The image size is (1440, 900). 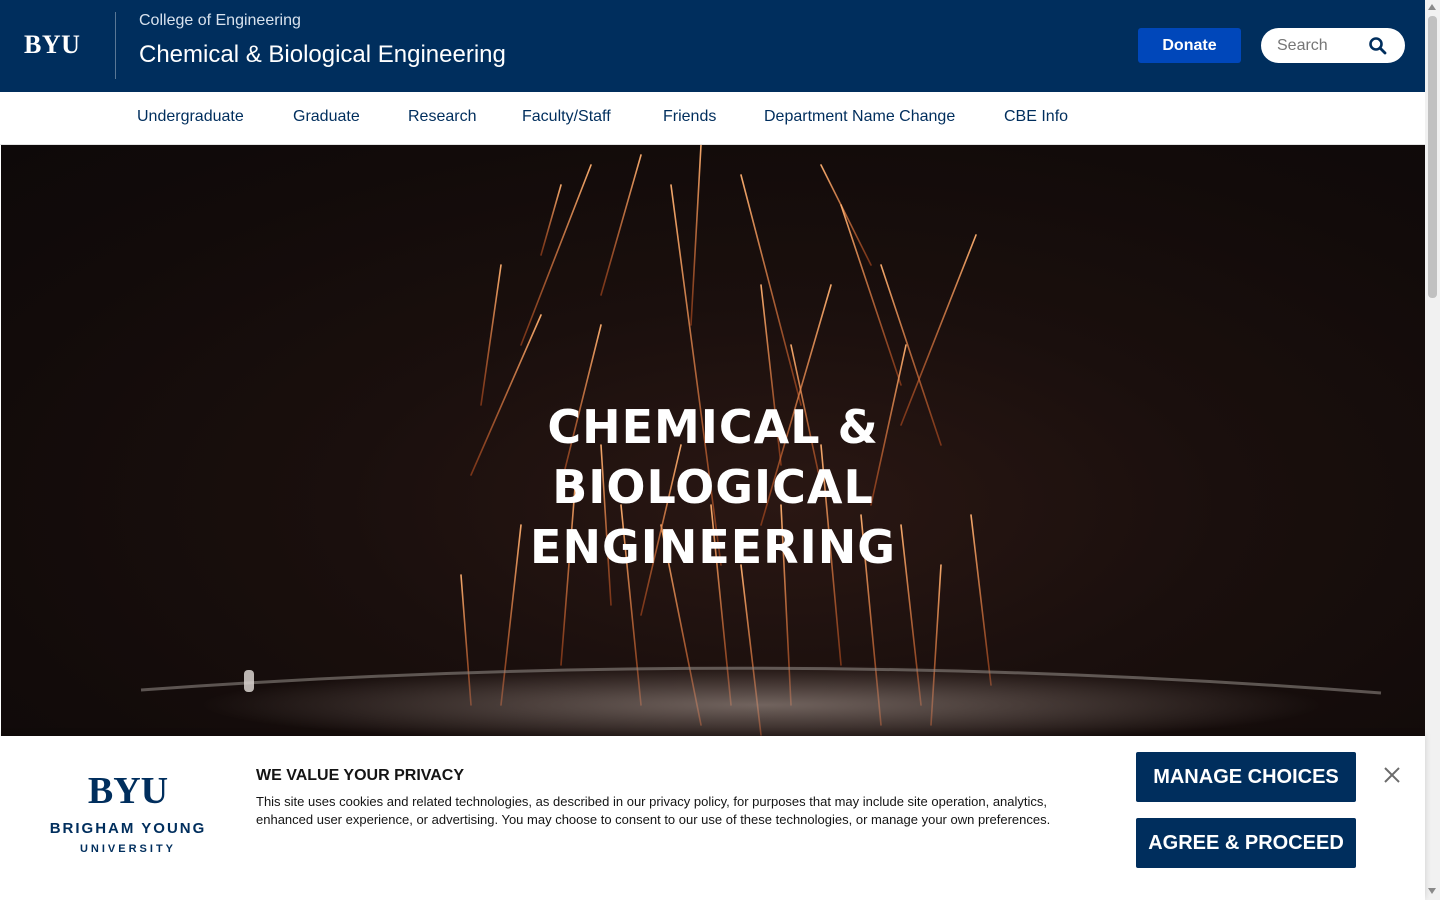 I want to click on brigham-young-logo-mark: BYU, so click(x=128, y=791).